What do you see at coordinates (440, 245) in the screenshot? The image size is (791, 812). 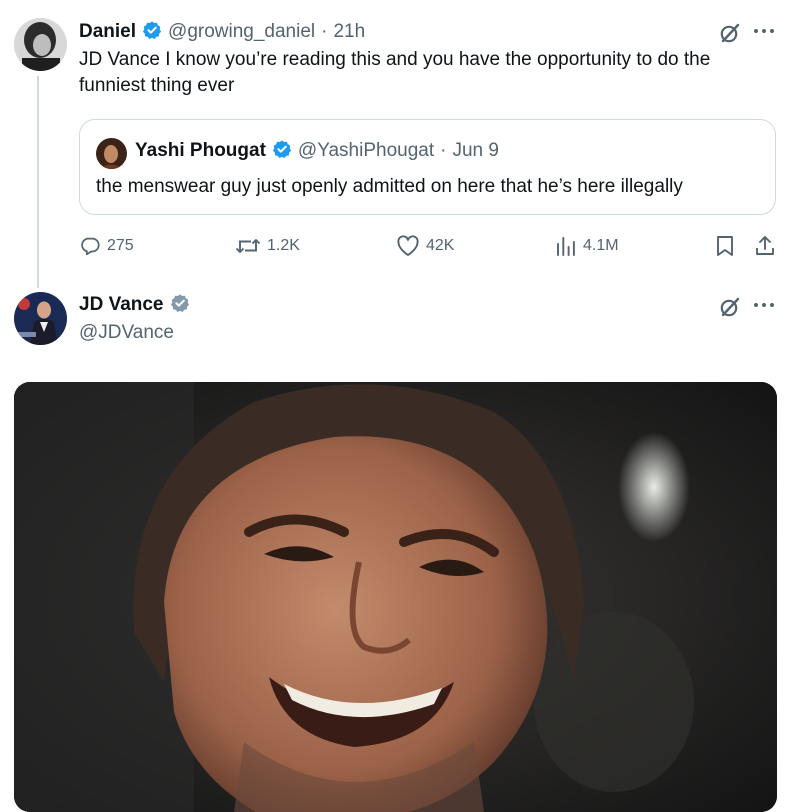 I see `like-count: 42K` at bounding box center [440, 245].